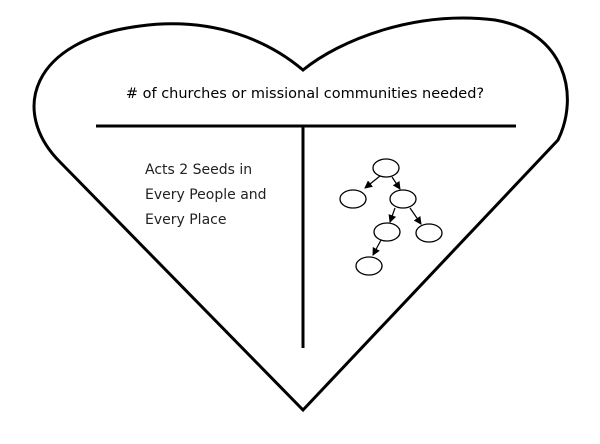  I want to click on left-text-line-2: Every People and, so click(206, 195).